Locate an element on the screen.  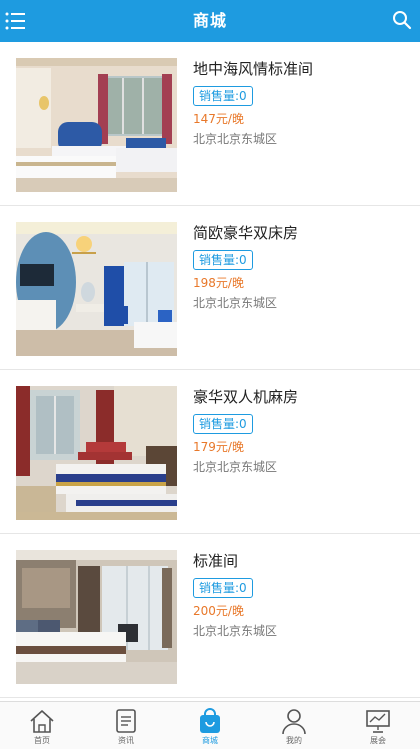
shop-bag-icon is located at coordinates (210, 720).